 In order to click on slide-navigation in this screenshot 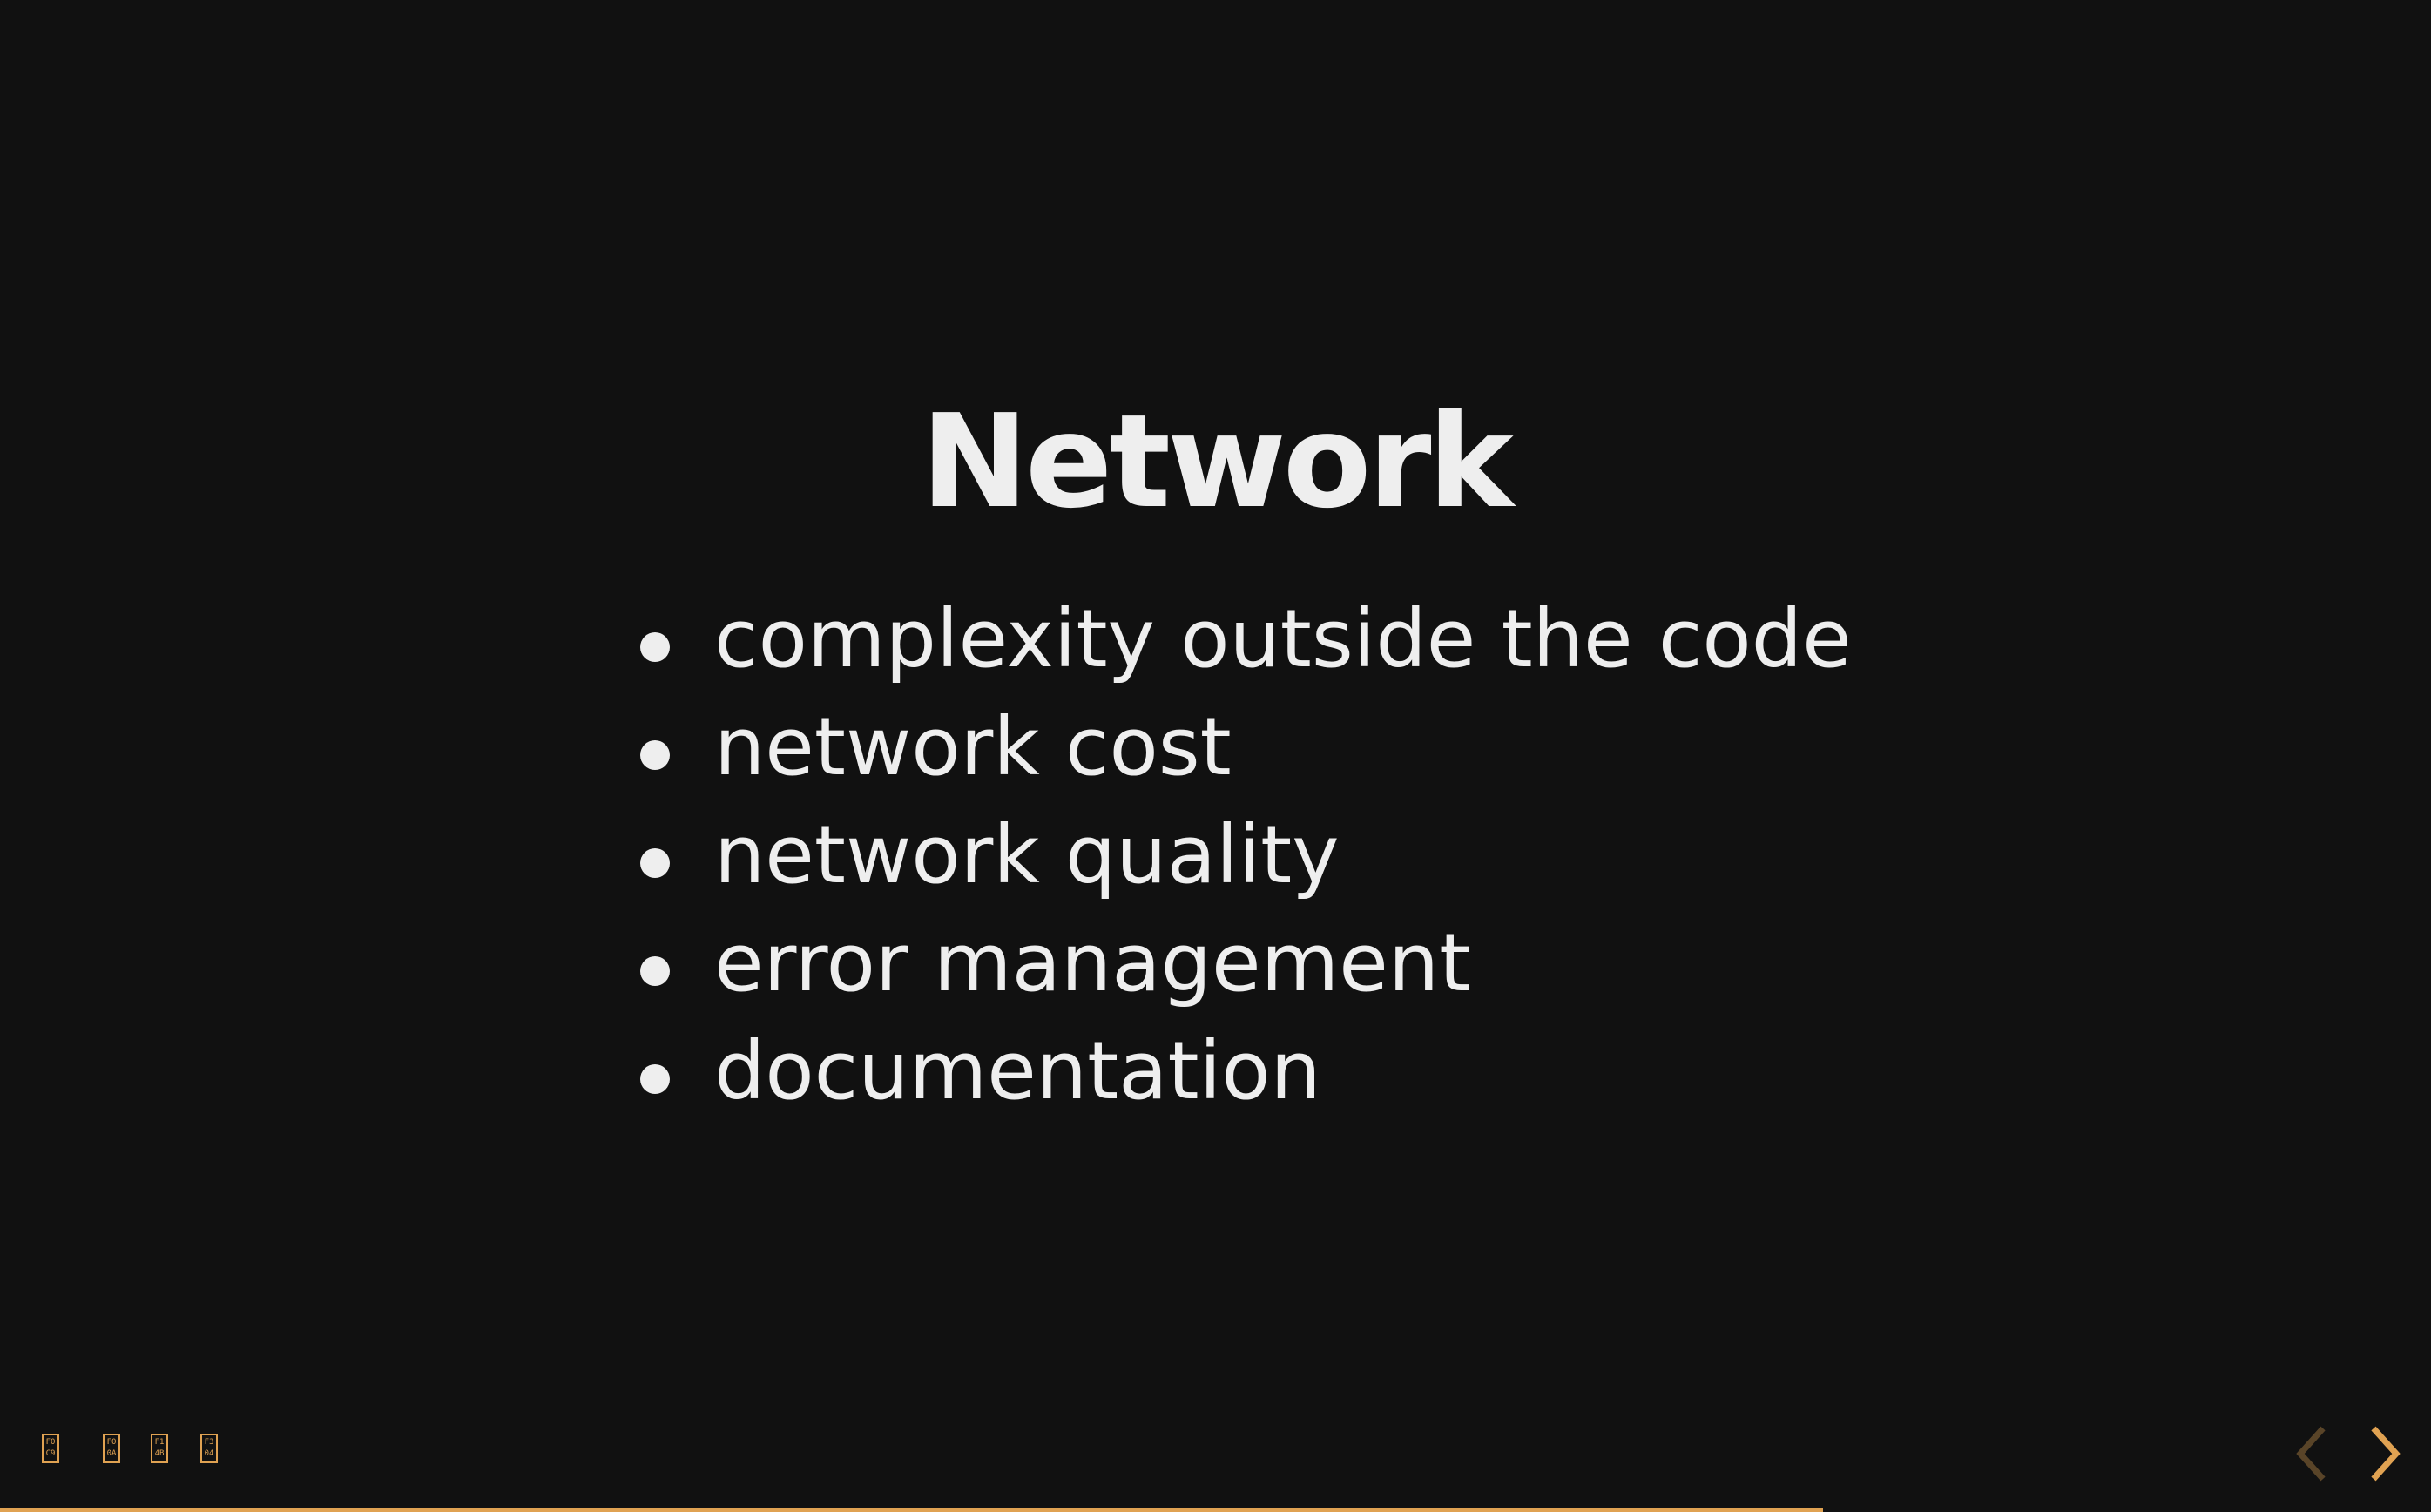, I will do `click(2361, 1452)`.